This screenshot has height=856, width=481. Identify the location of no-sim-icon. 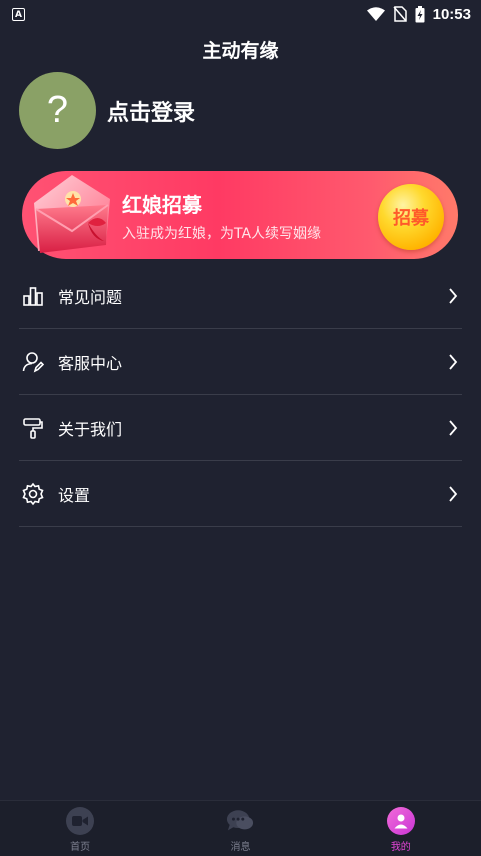
(400, 14).